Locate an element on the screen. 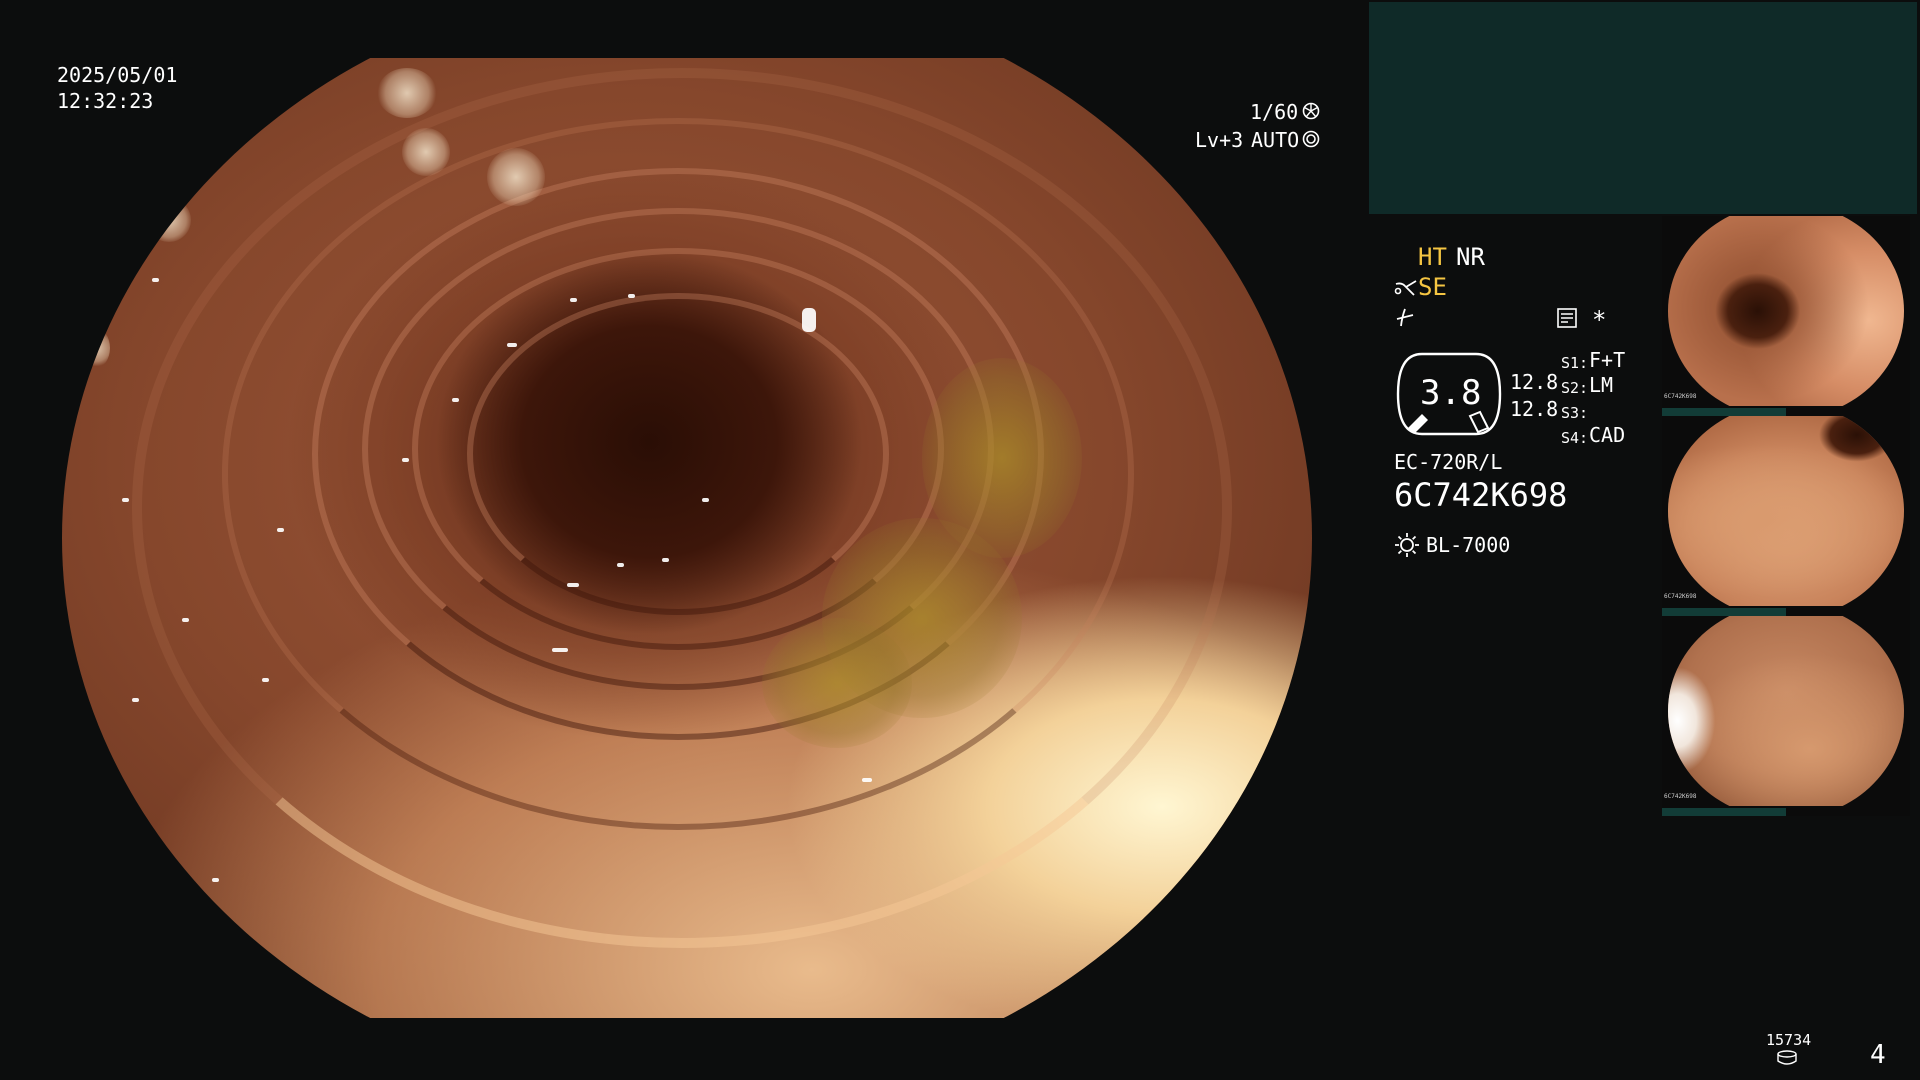  sun-icon is located at coordinates (1407, 545).